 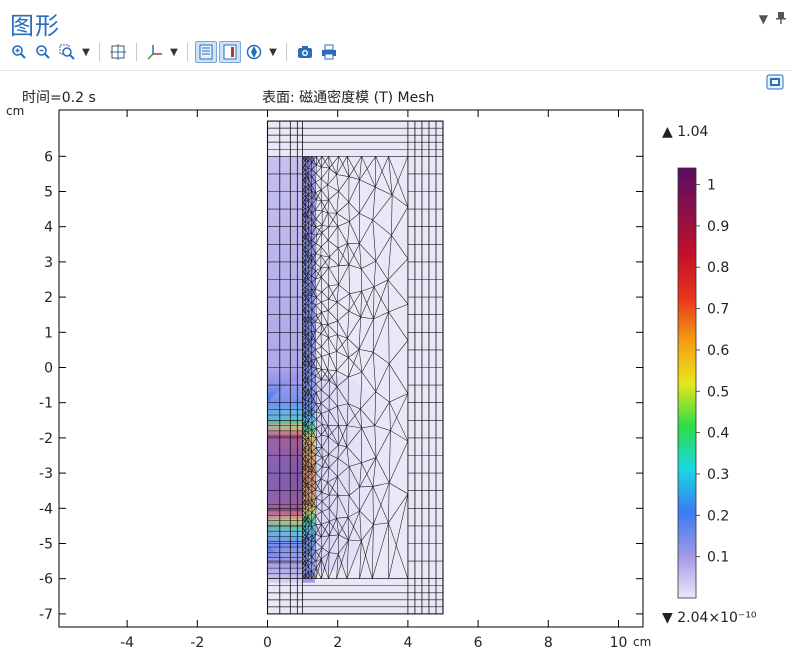 I want to click on time-label: 时间=0.2 s, so click(x=59, y=97).